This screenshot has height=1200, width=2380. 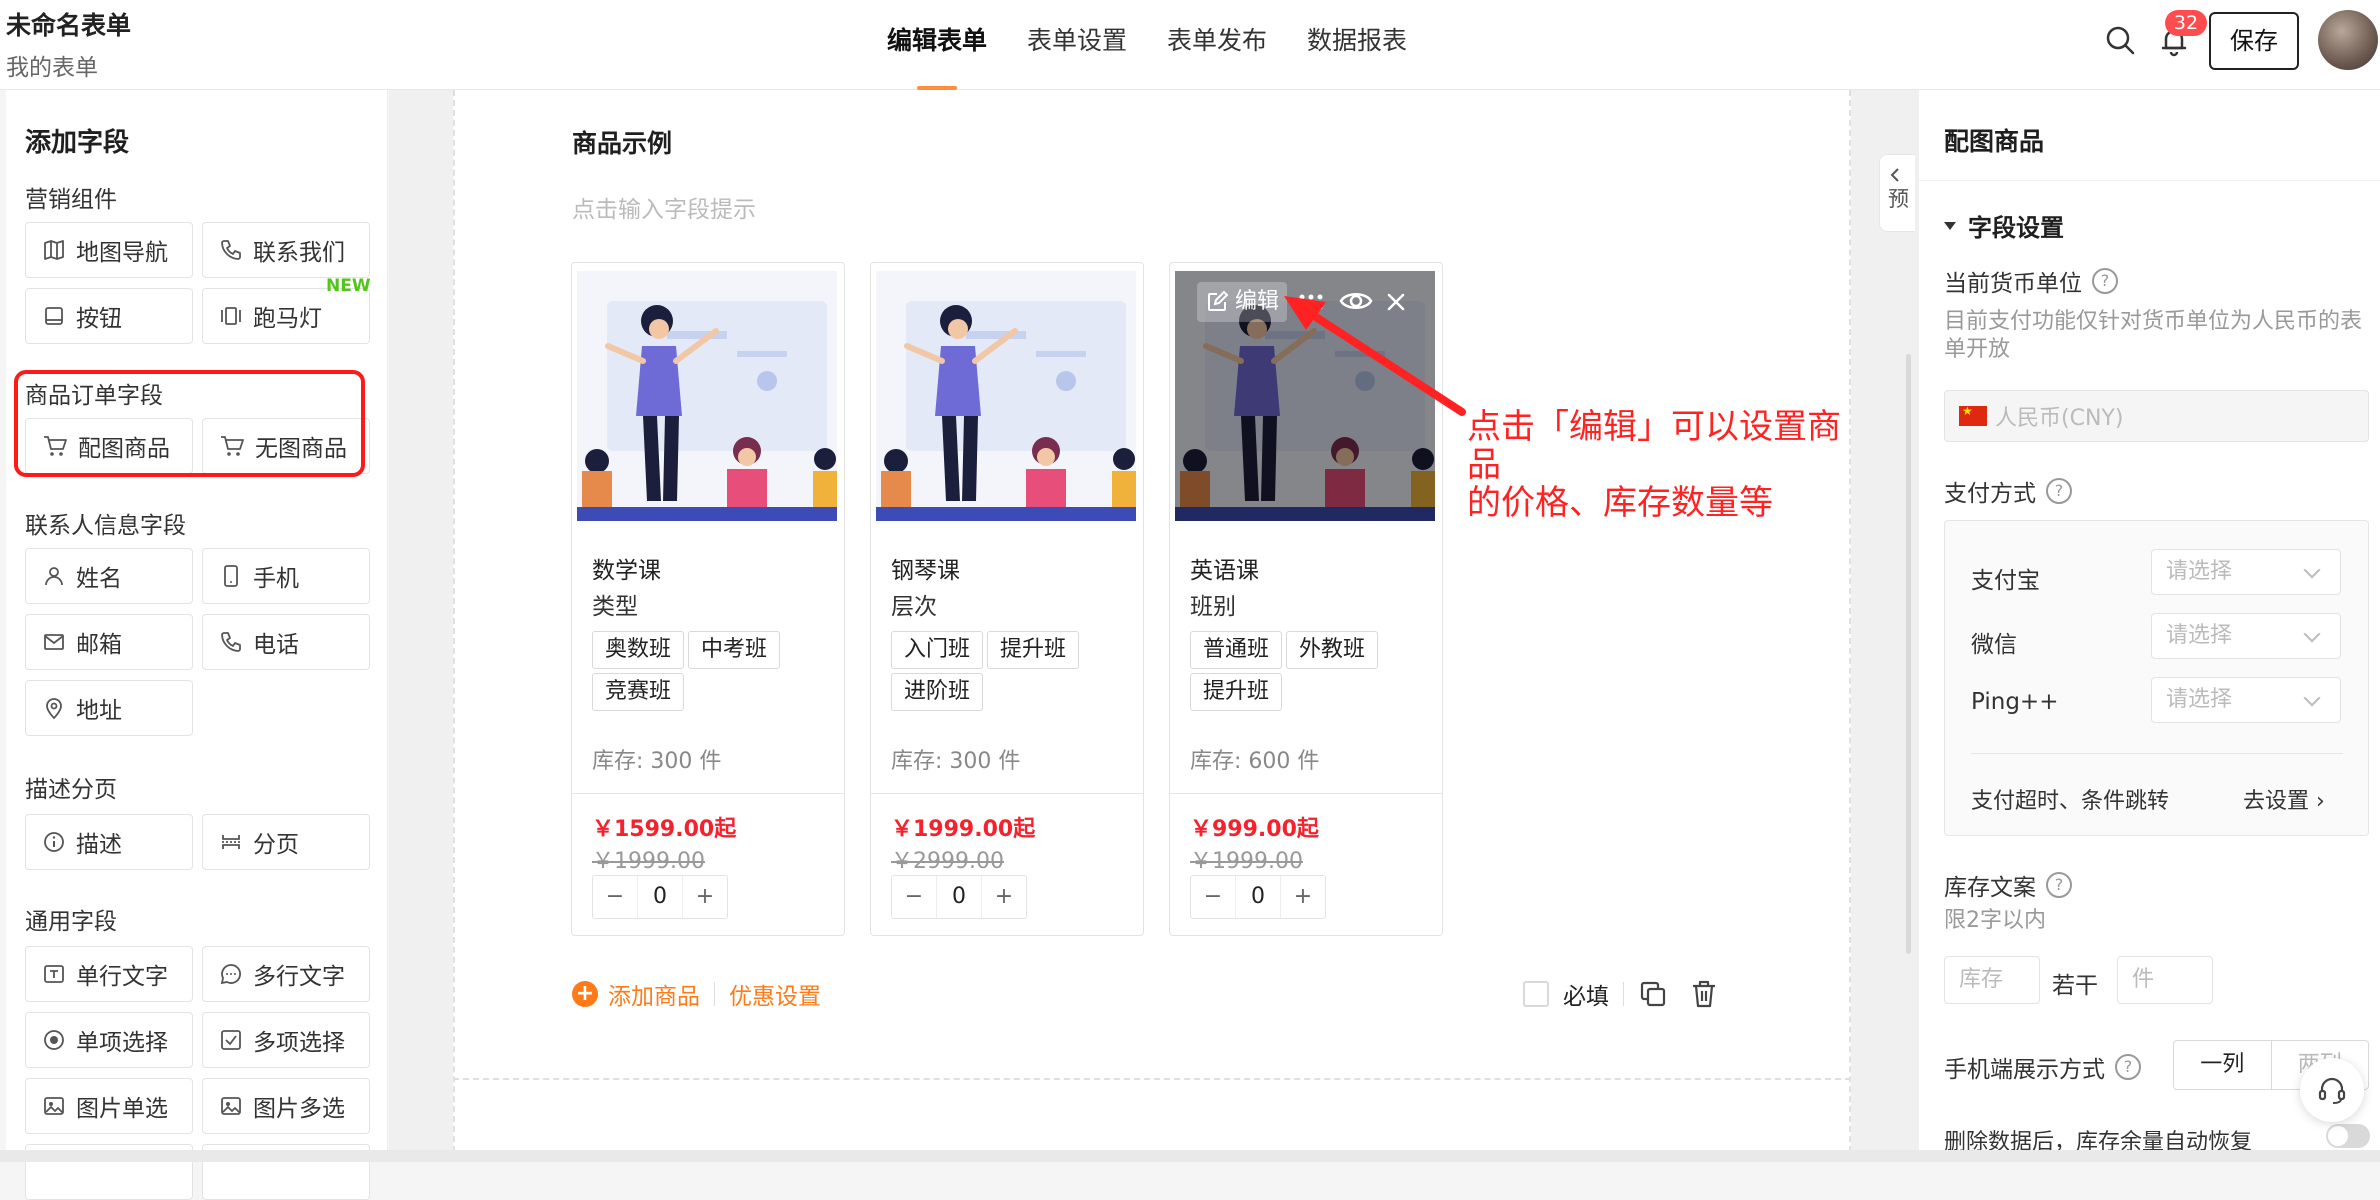 What do you see at coordinates (2031, 281) in the screenshot?
I see `currency-label: 当前货币单位?` at bounding box center [2031, 281].